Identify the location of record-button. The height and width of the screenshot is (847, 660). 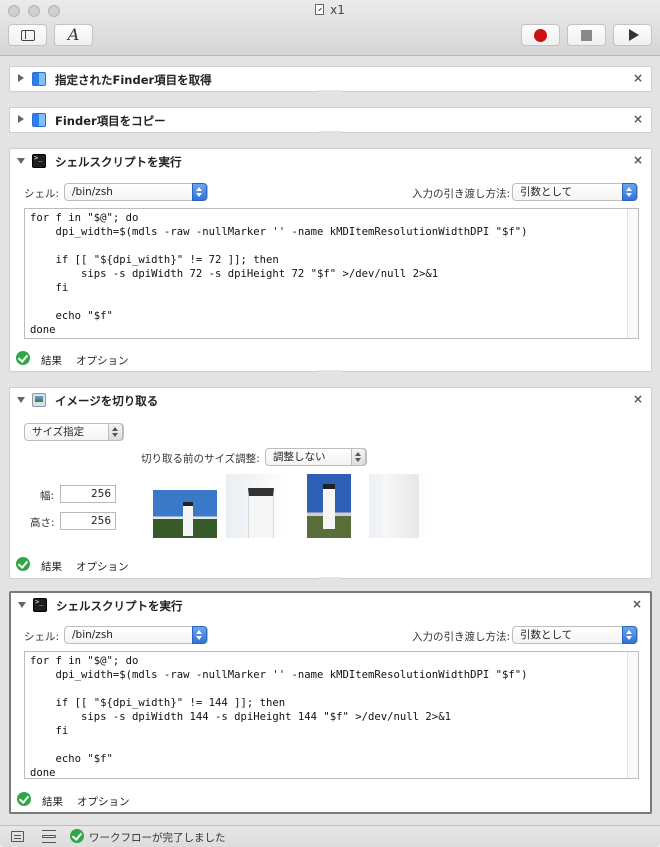
(540, 35).